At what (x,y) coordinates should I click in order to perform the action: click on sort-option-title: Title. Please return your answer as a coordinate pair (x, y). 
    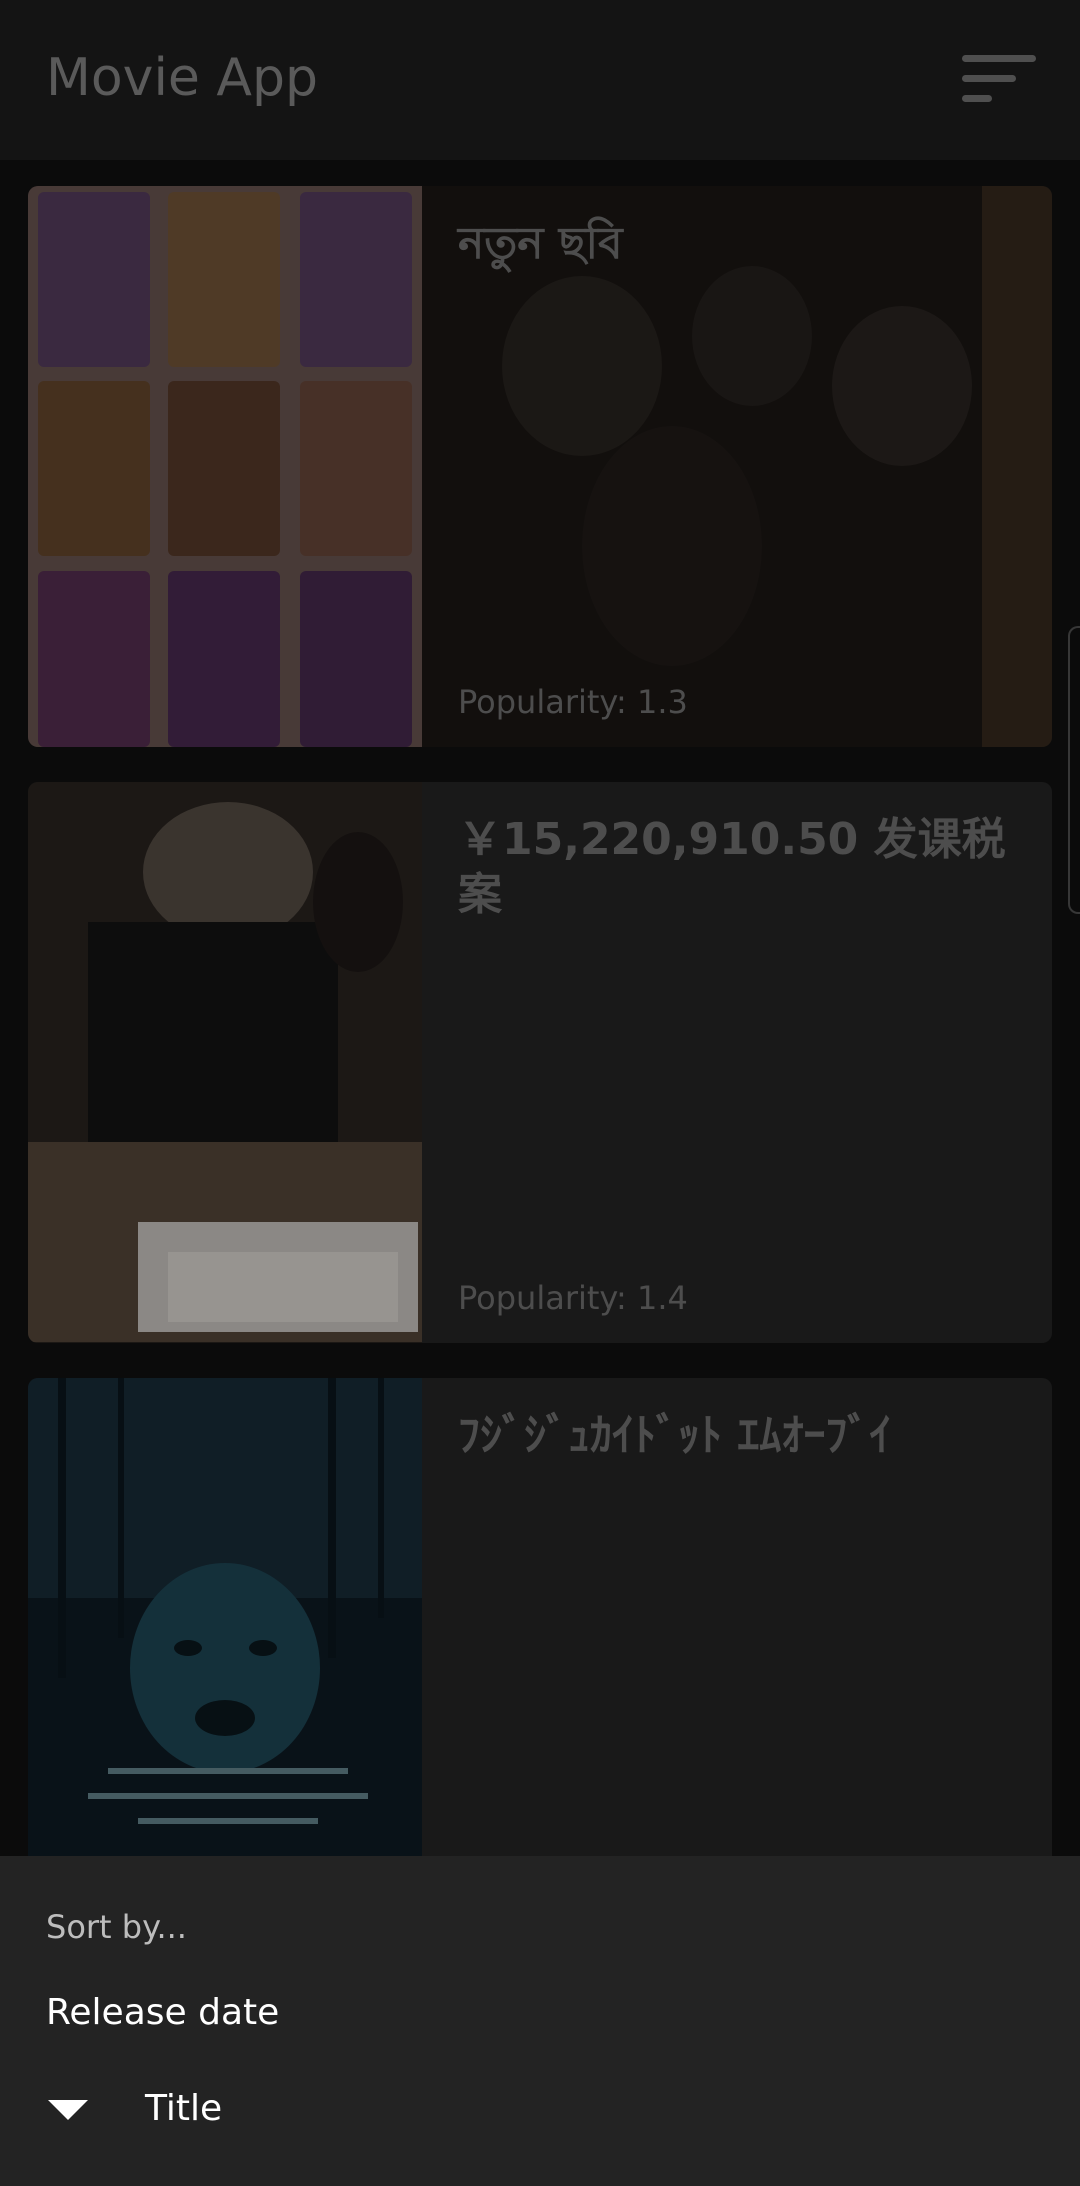
    Looking at the image, I should click on (540, 2118).